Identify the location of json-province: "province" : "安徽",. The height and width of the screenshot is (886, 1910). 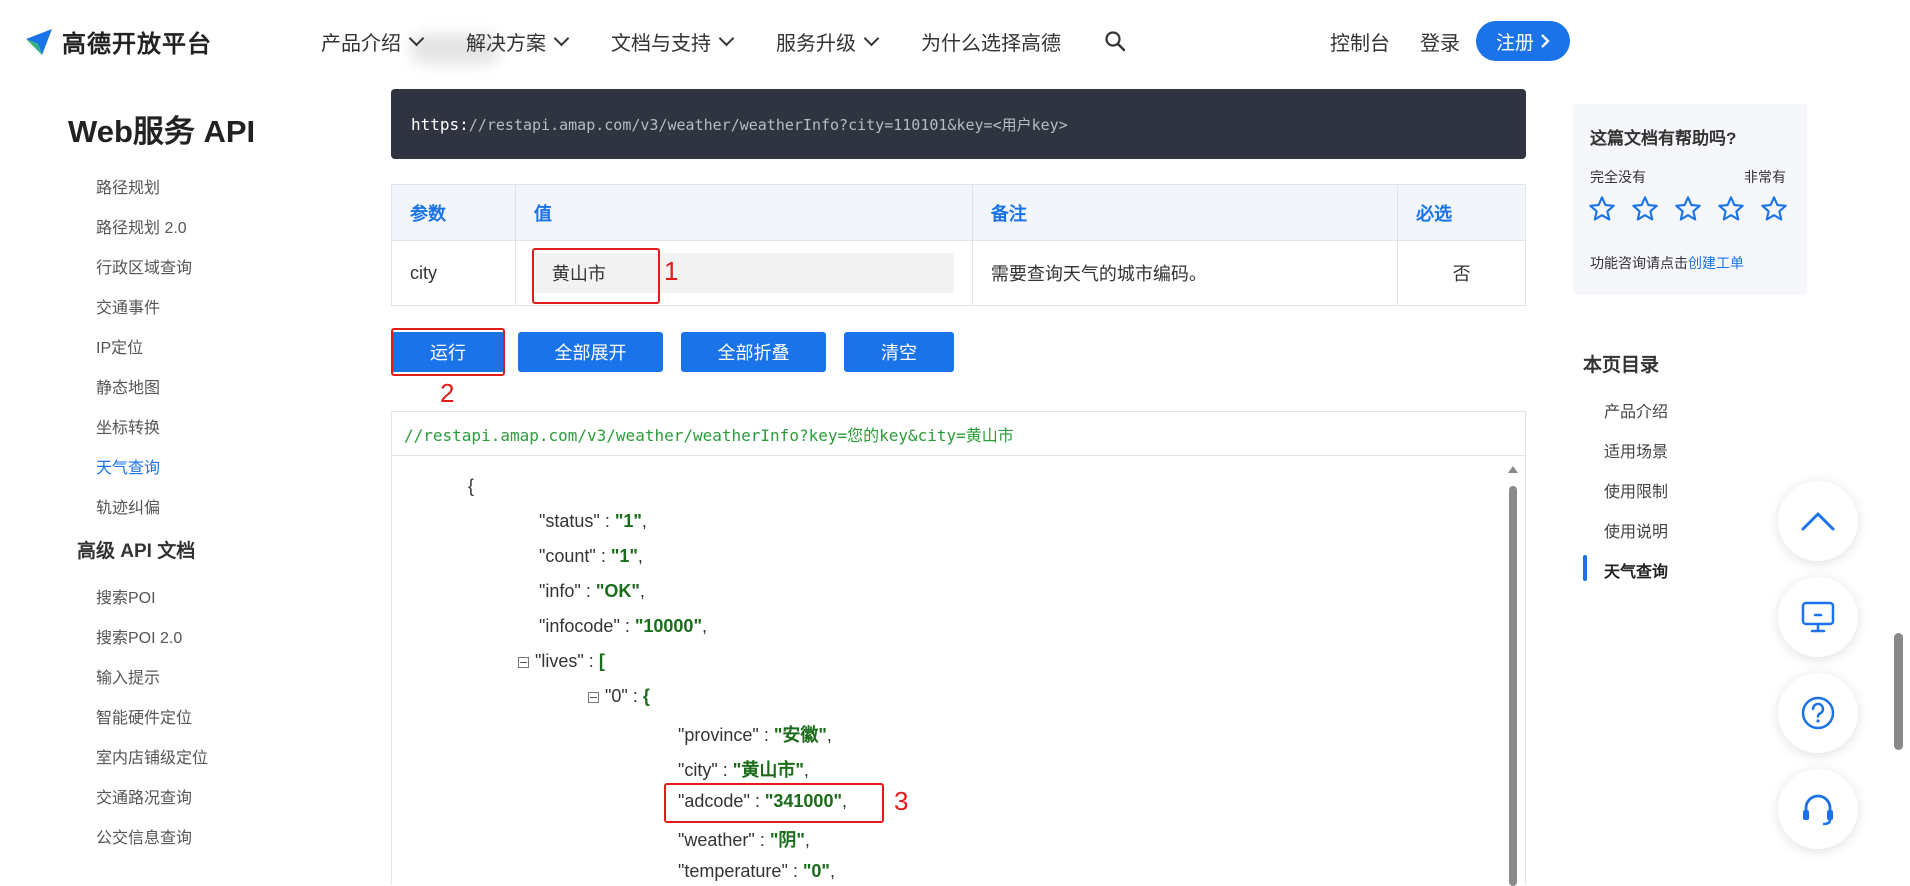
(755, 735).